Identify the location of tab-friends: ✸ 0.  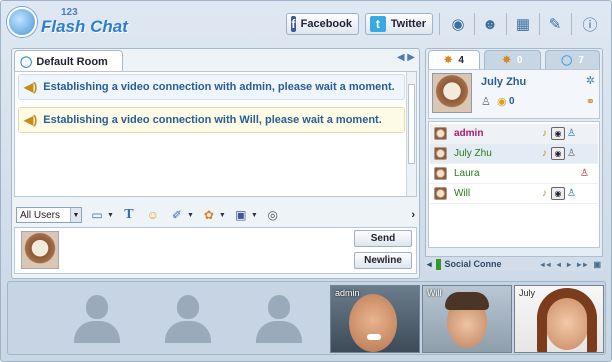
(512, 60).